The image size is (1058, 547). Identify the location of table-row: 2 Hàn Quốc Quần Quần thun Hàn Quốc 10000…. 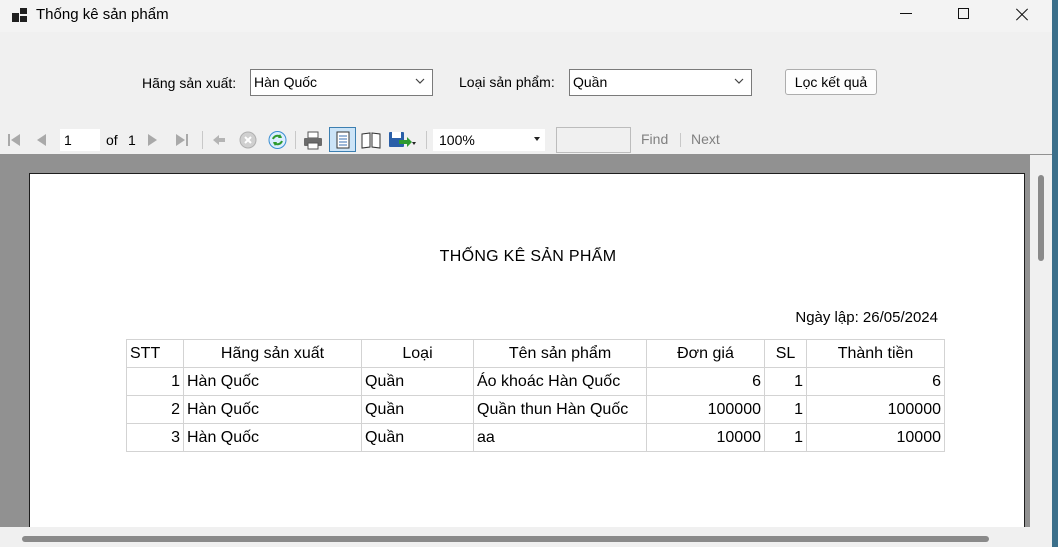
(535, 409).